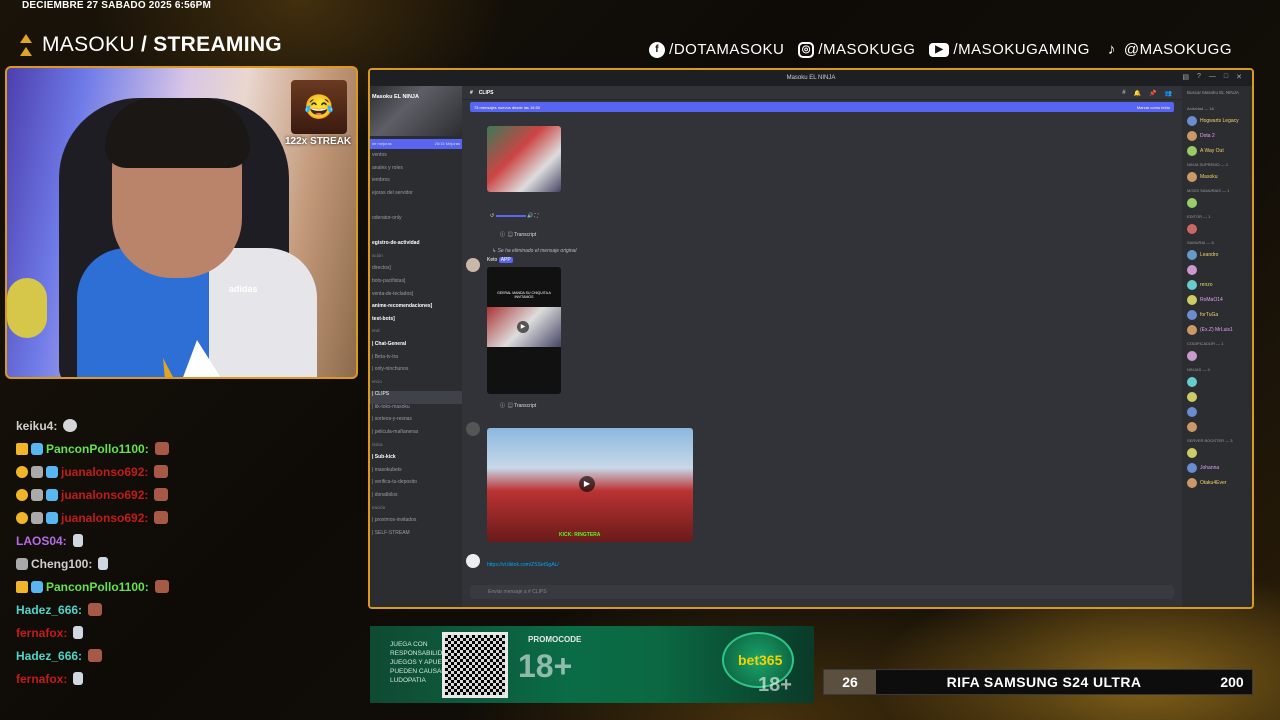  I want to click on channel-category: ación, so click(416, 259).